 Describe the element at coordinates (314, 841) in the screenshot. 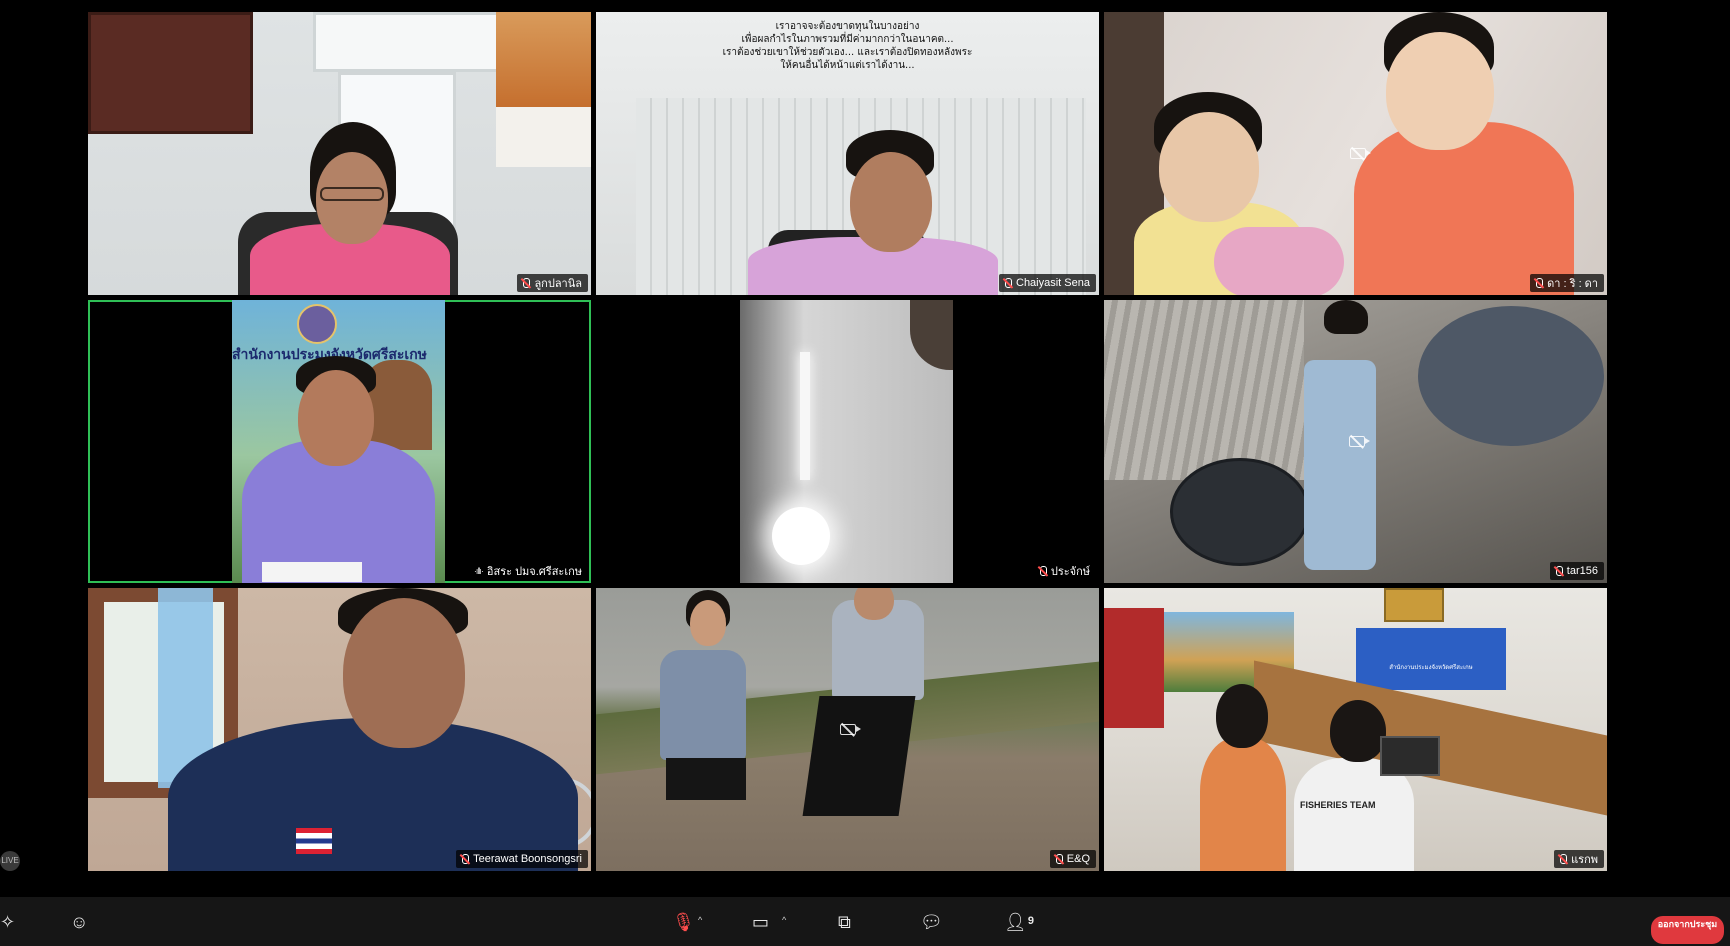

I see `flag-patch` at that location.